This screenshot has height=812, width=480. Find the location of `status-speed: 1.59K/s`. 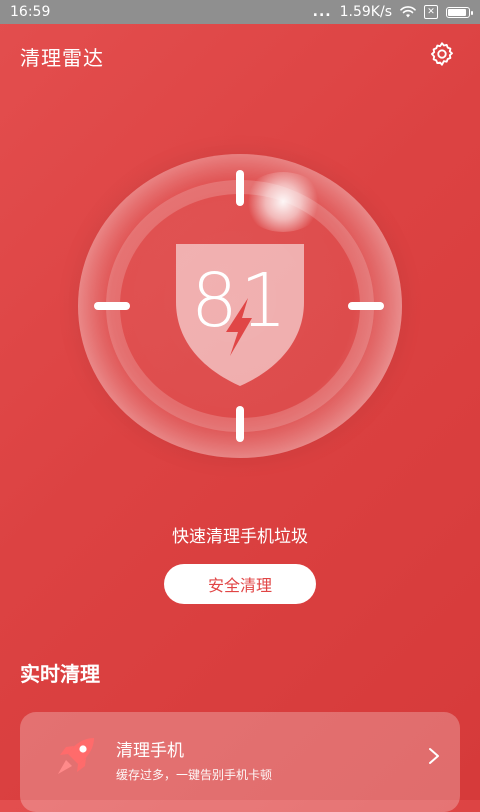

status-speed: 1.59K/s is located at coordinates (365, 12).